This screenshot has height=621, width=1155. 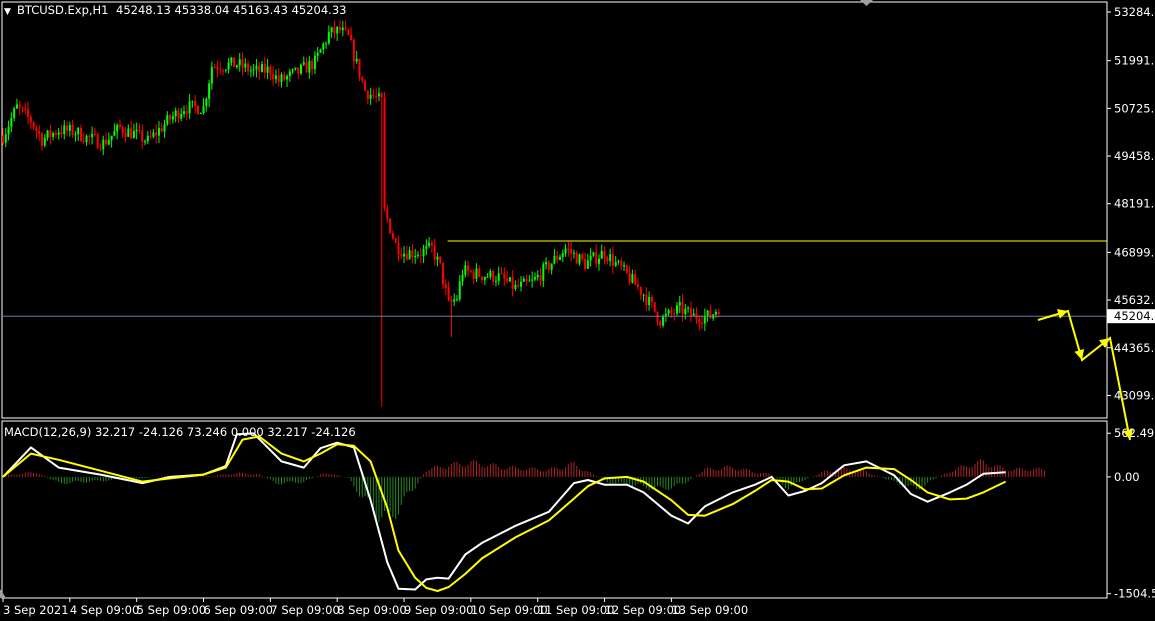 What do you see at coordinates (1134, 61) in the screenshot?
I see `price-tick-label: 51991.6` at bounding box center [1134, 61].